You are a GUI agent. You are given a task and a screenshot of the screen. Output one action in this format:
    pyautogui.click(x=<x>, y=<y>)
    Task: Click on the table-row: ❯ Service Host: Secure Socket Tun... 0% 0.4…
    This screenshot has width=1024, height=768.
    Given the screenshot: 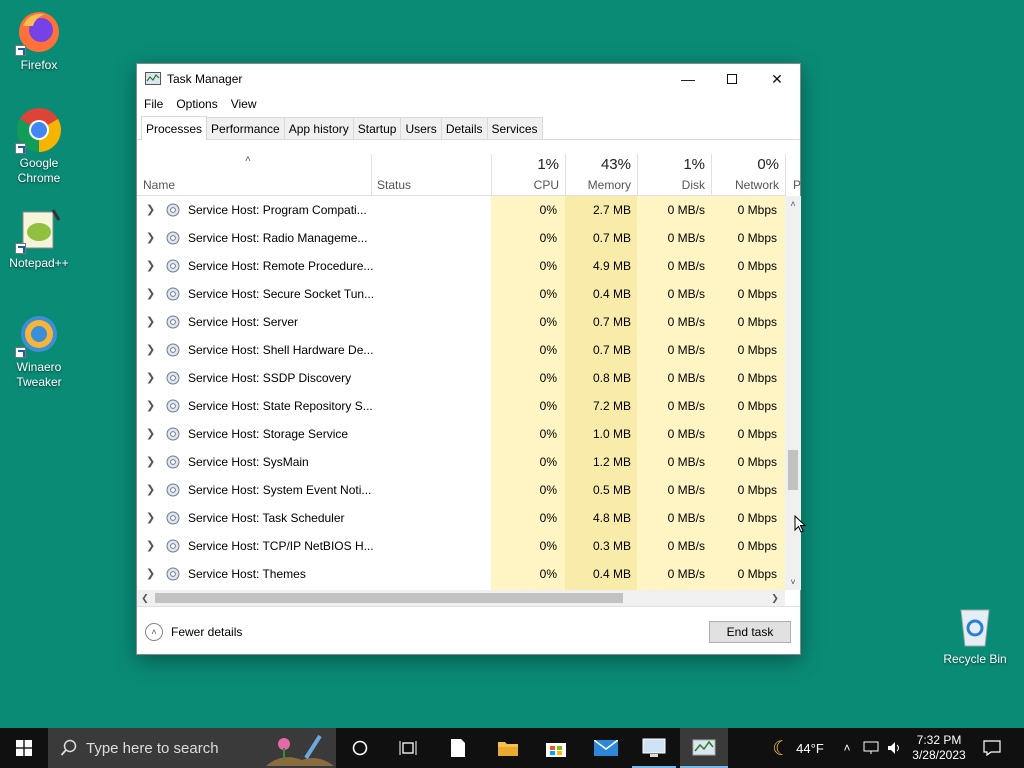 What is the action you would take?
    pyautogui.click(x=461, y=294)
    